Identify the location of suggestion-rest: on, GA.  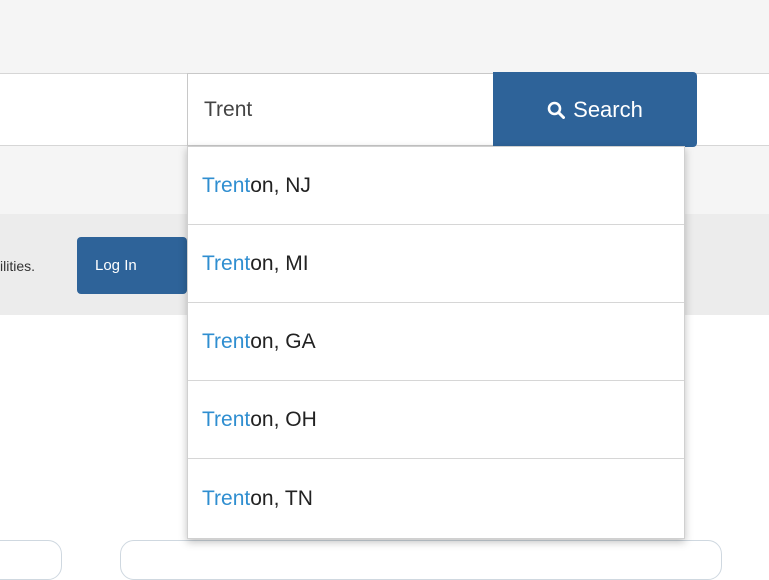
(283, 341).